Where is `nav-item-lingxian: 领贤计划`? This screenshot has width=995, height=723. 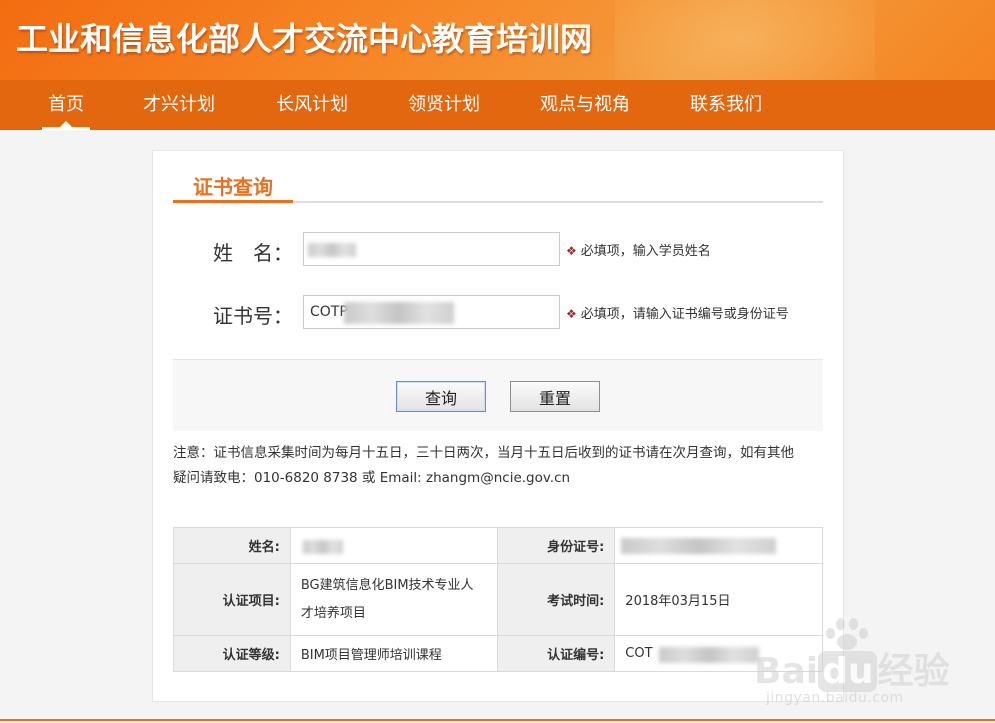 nav-item-lingxian: 领贤计划 is located at coordinates (444, 105).